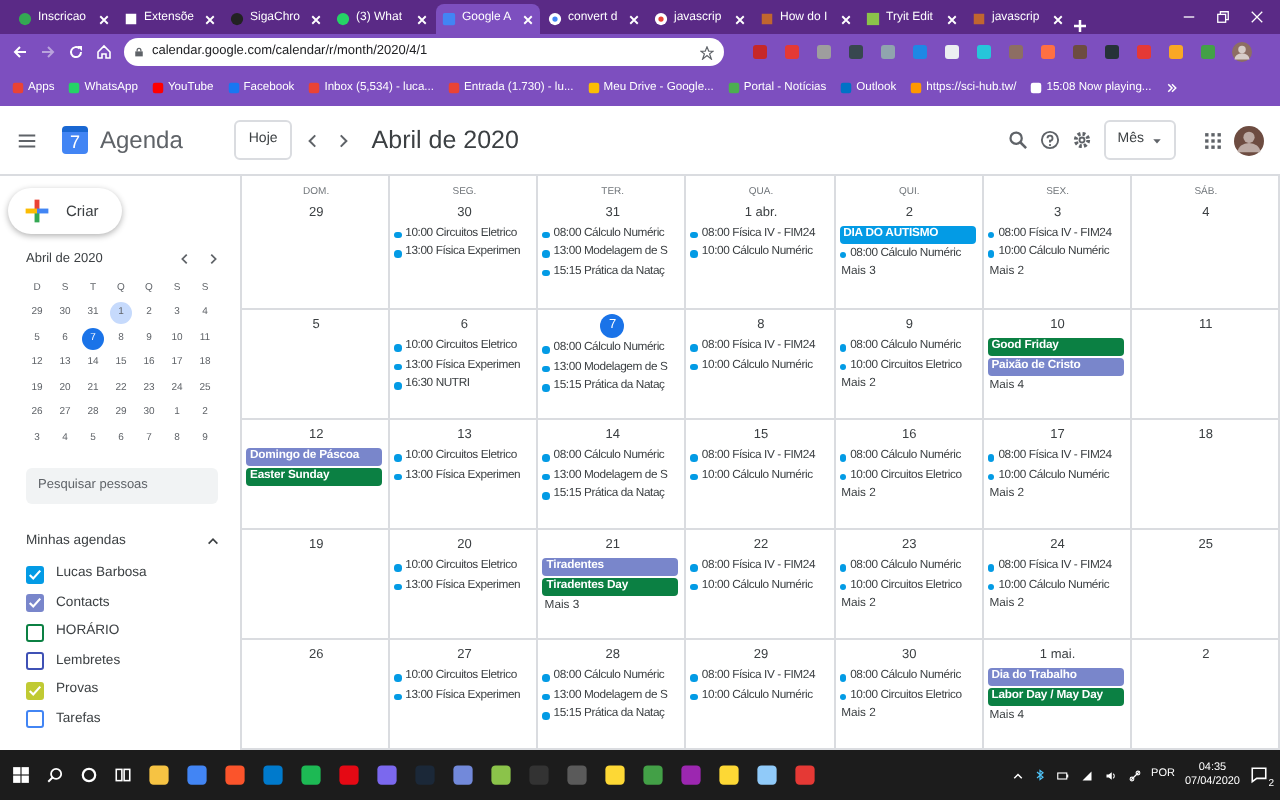 This screenshot has height=800, width=1280. What do you see at coordinates (1259, 774) in the screenshot?
I see `notification-icon` at bounding box center [1259, 774].